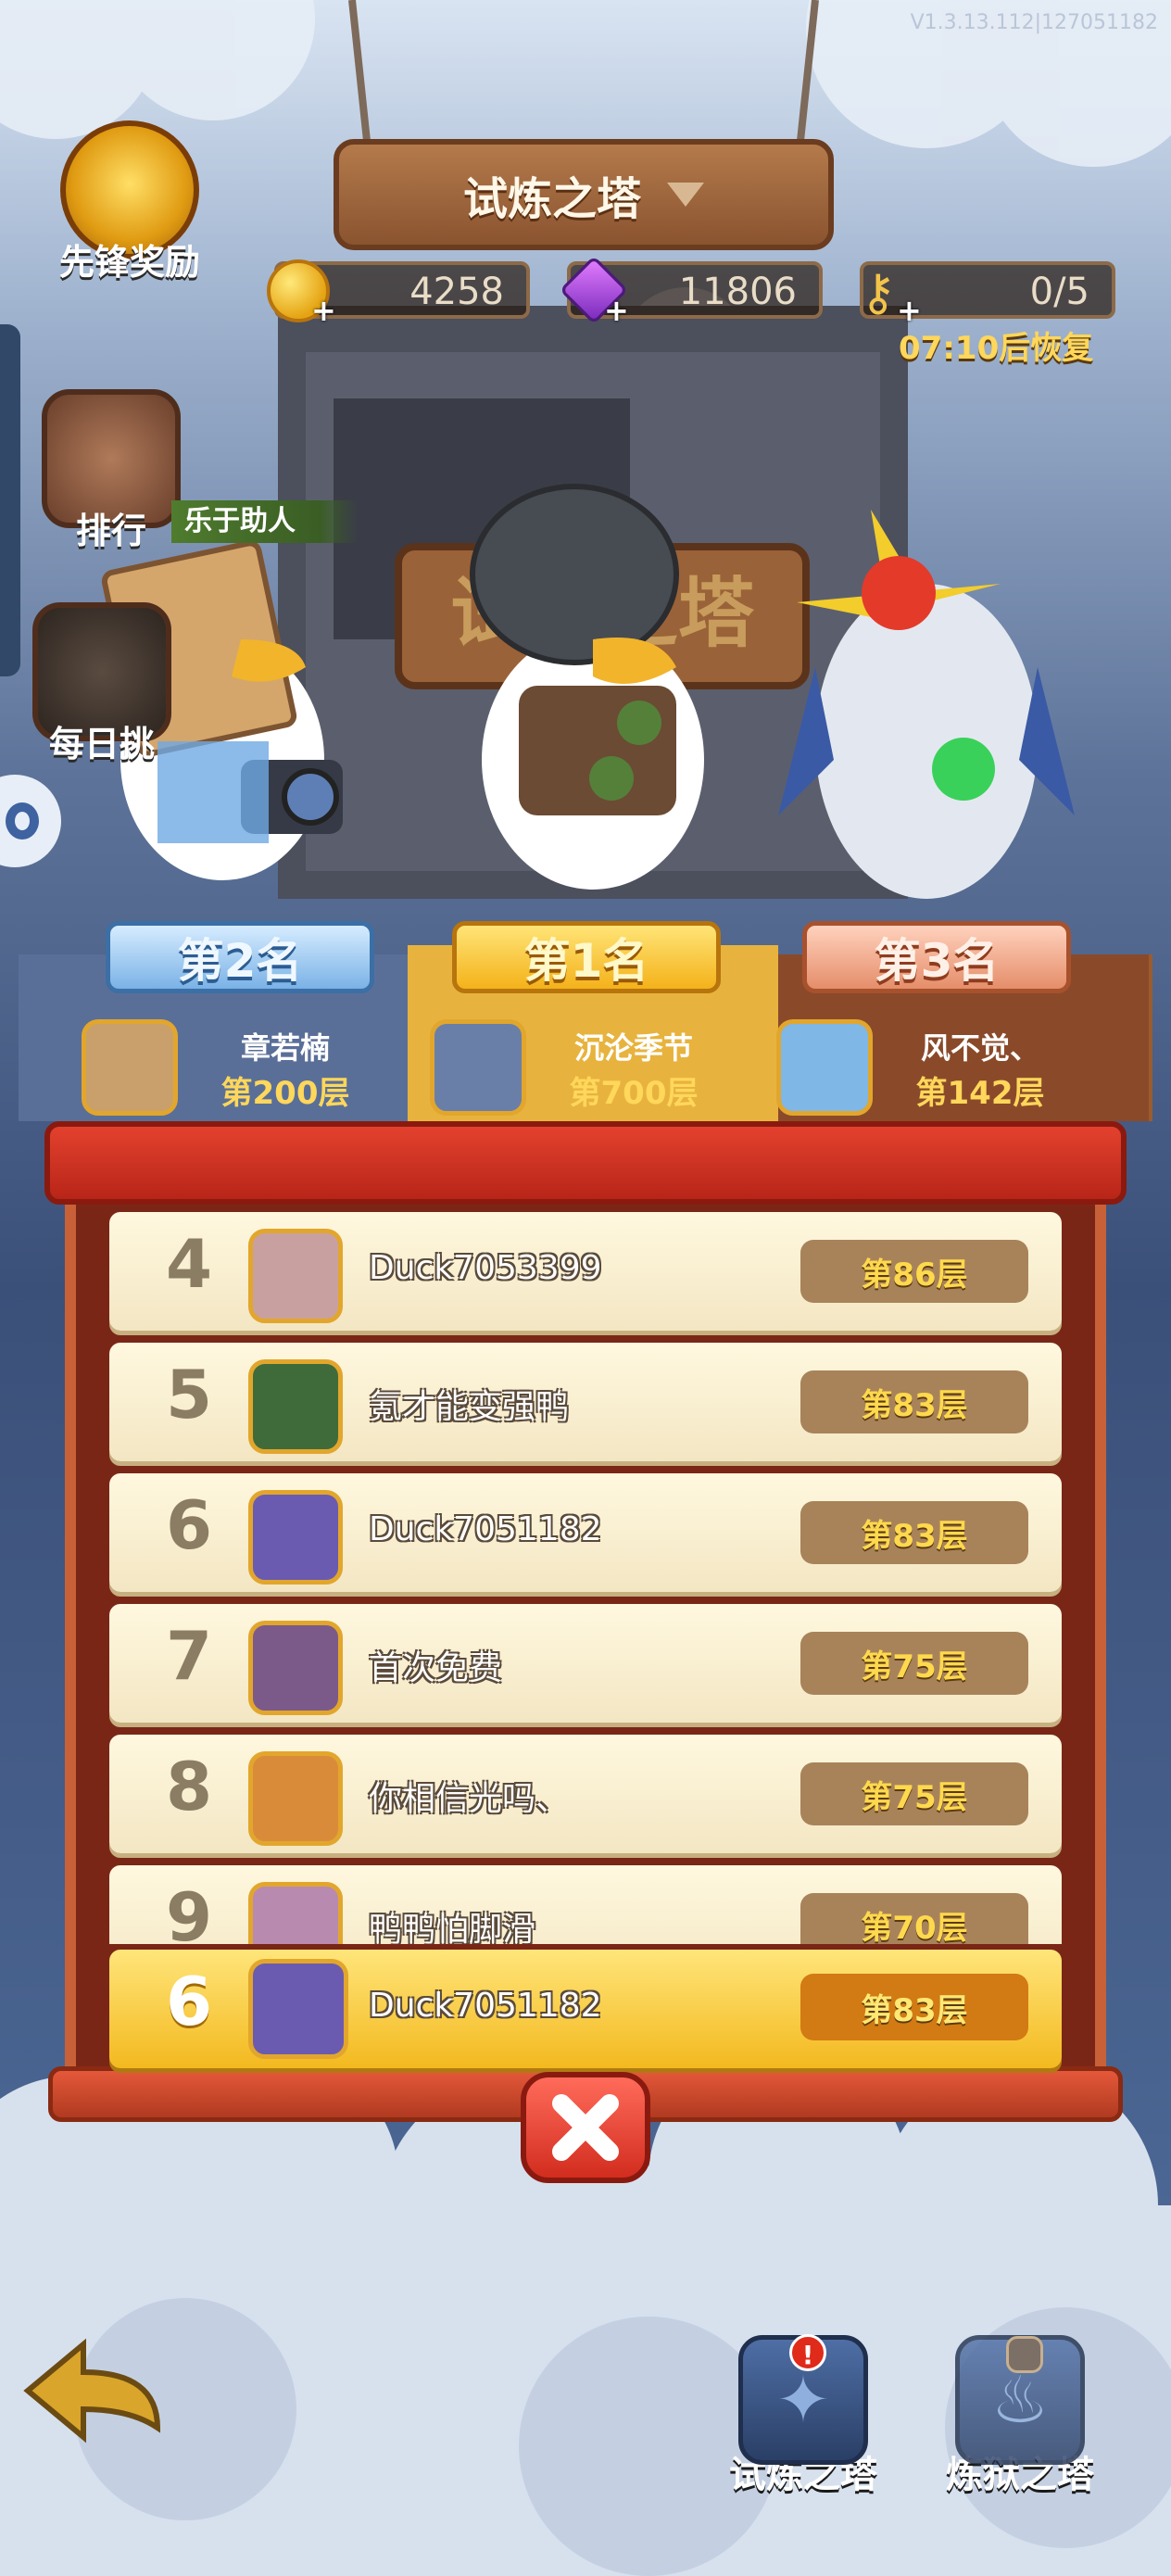 The image size is (1171, 2576). What do you see at coordinates (879, 292) in the screenshot?
I see `key-icon: ⚷` at bounding box center [879, 292].